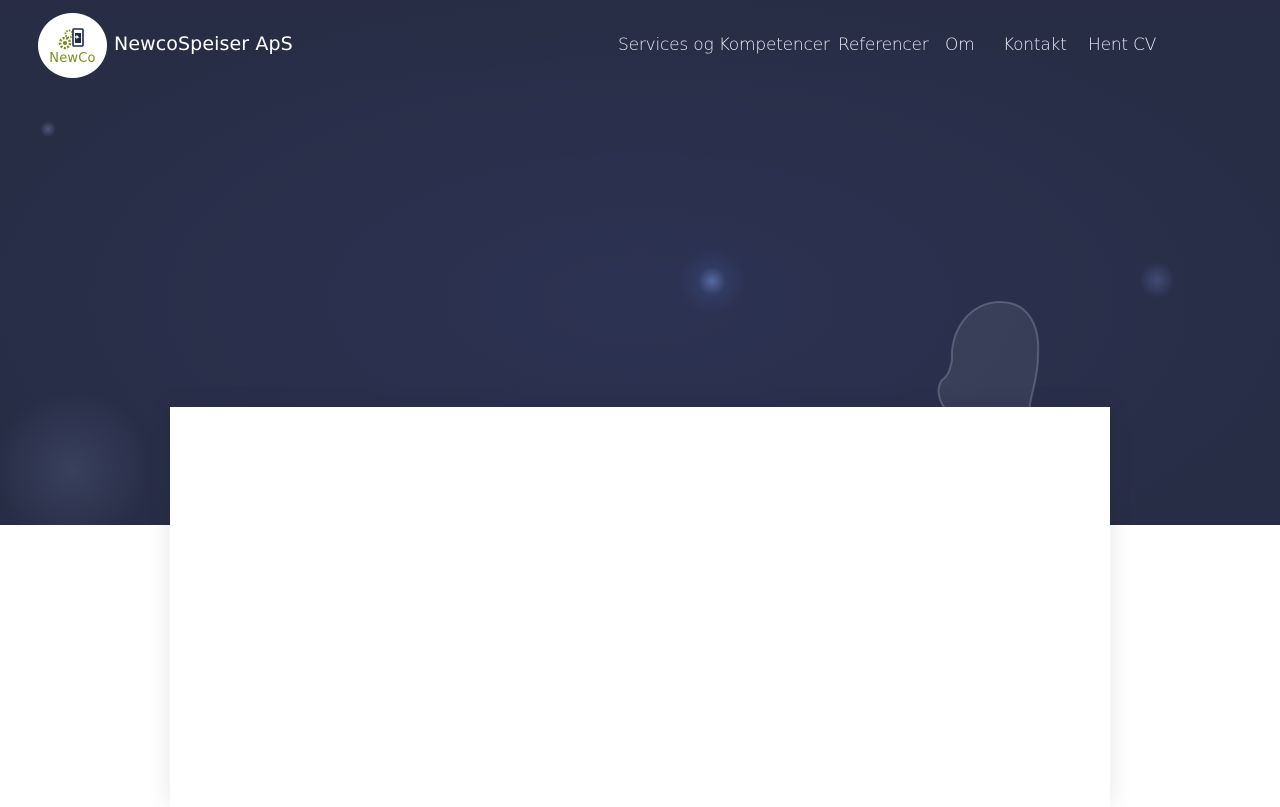  What do you see at coordinates (960, 45) in the screenshot?
I see `nav-item-om: Om` at bounding box center [960, 45].